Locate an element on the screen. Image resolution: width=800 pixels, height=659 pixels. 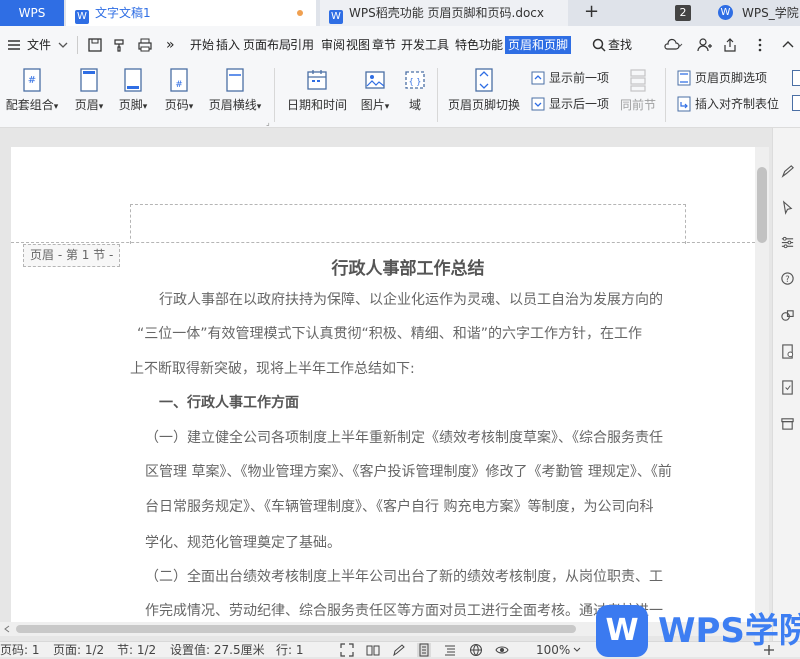
header-line-button: 页眉横线▾ is located at coordinates (235, 92).